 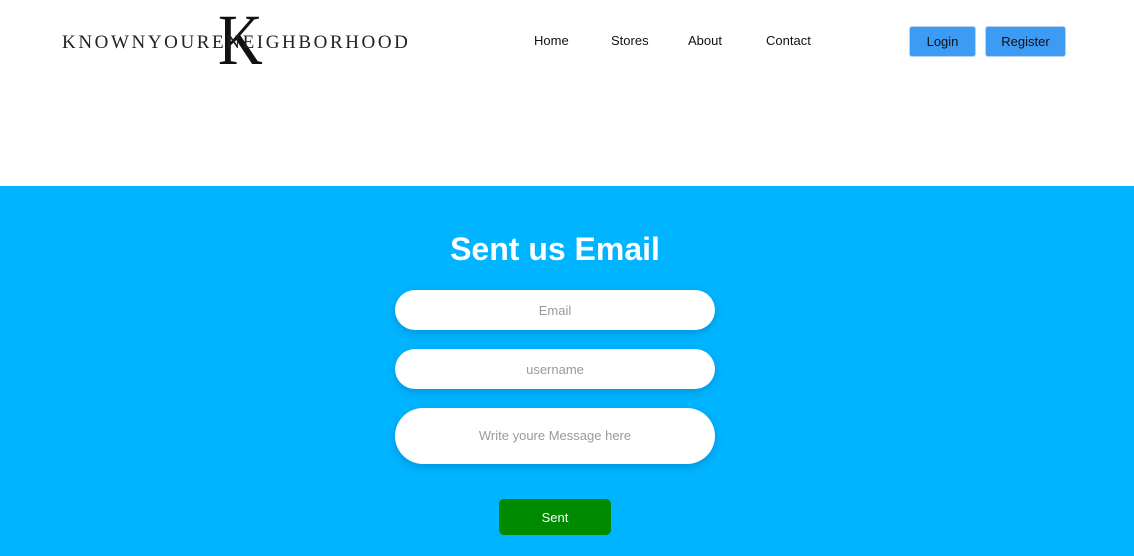 What do you see at coordinates (551, 40) in the screenshot?
I see `nav-link-home: Home` at bounding box center [551, 40].